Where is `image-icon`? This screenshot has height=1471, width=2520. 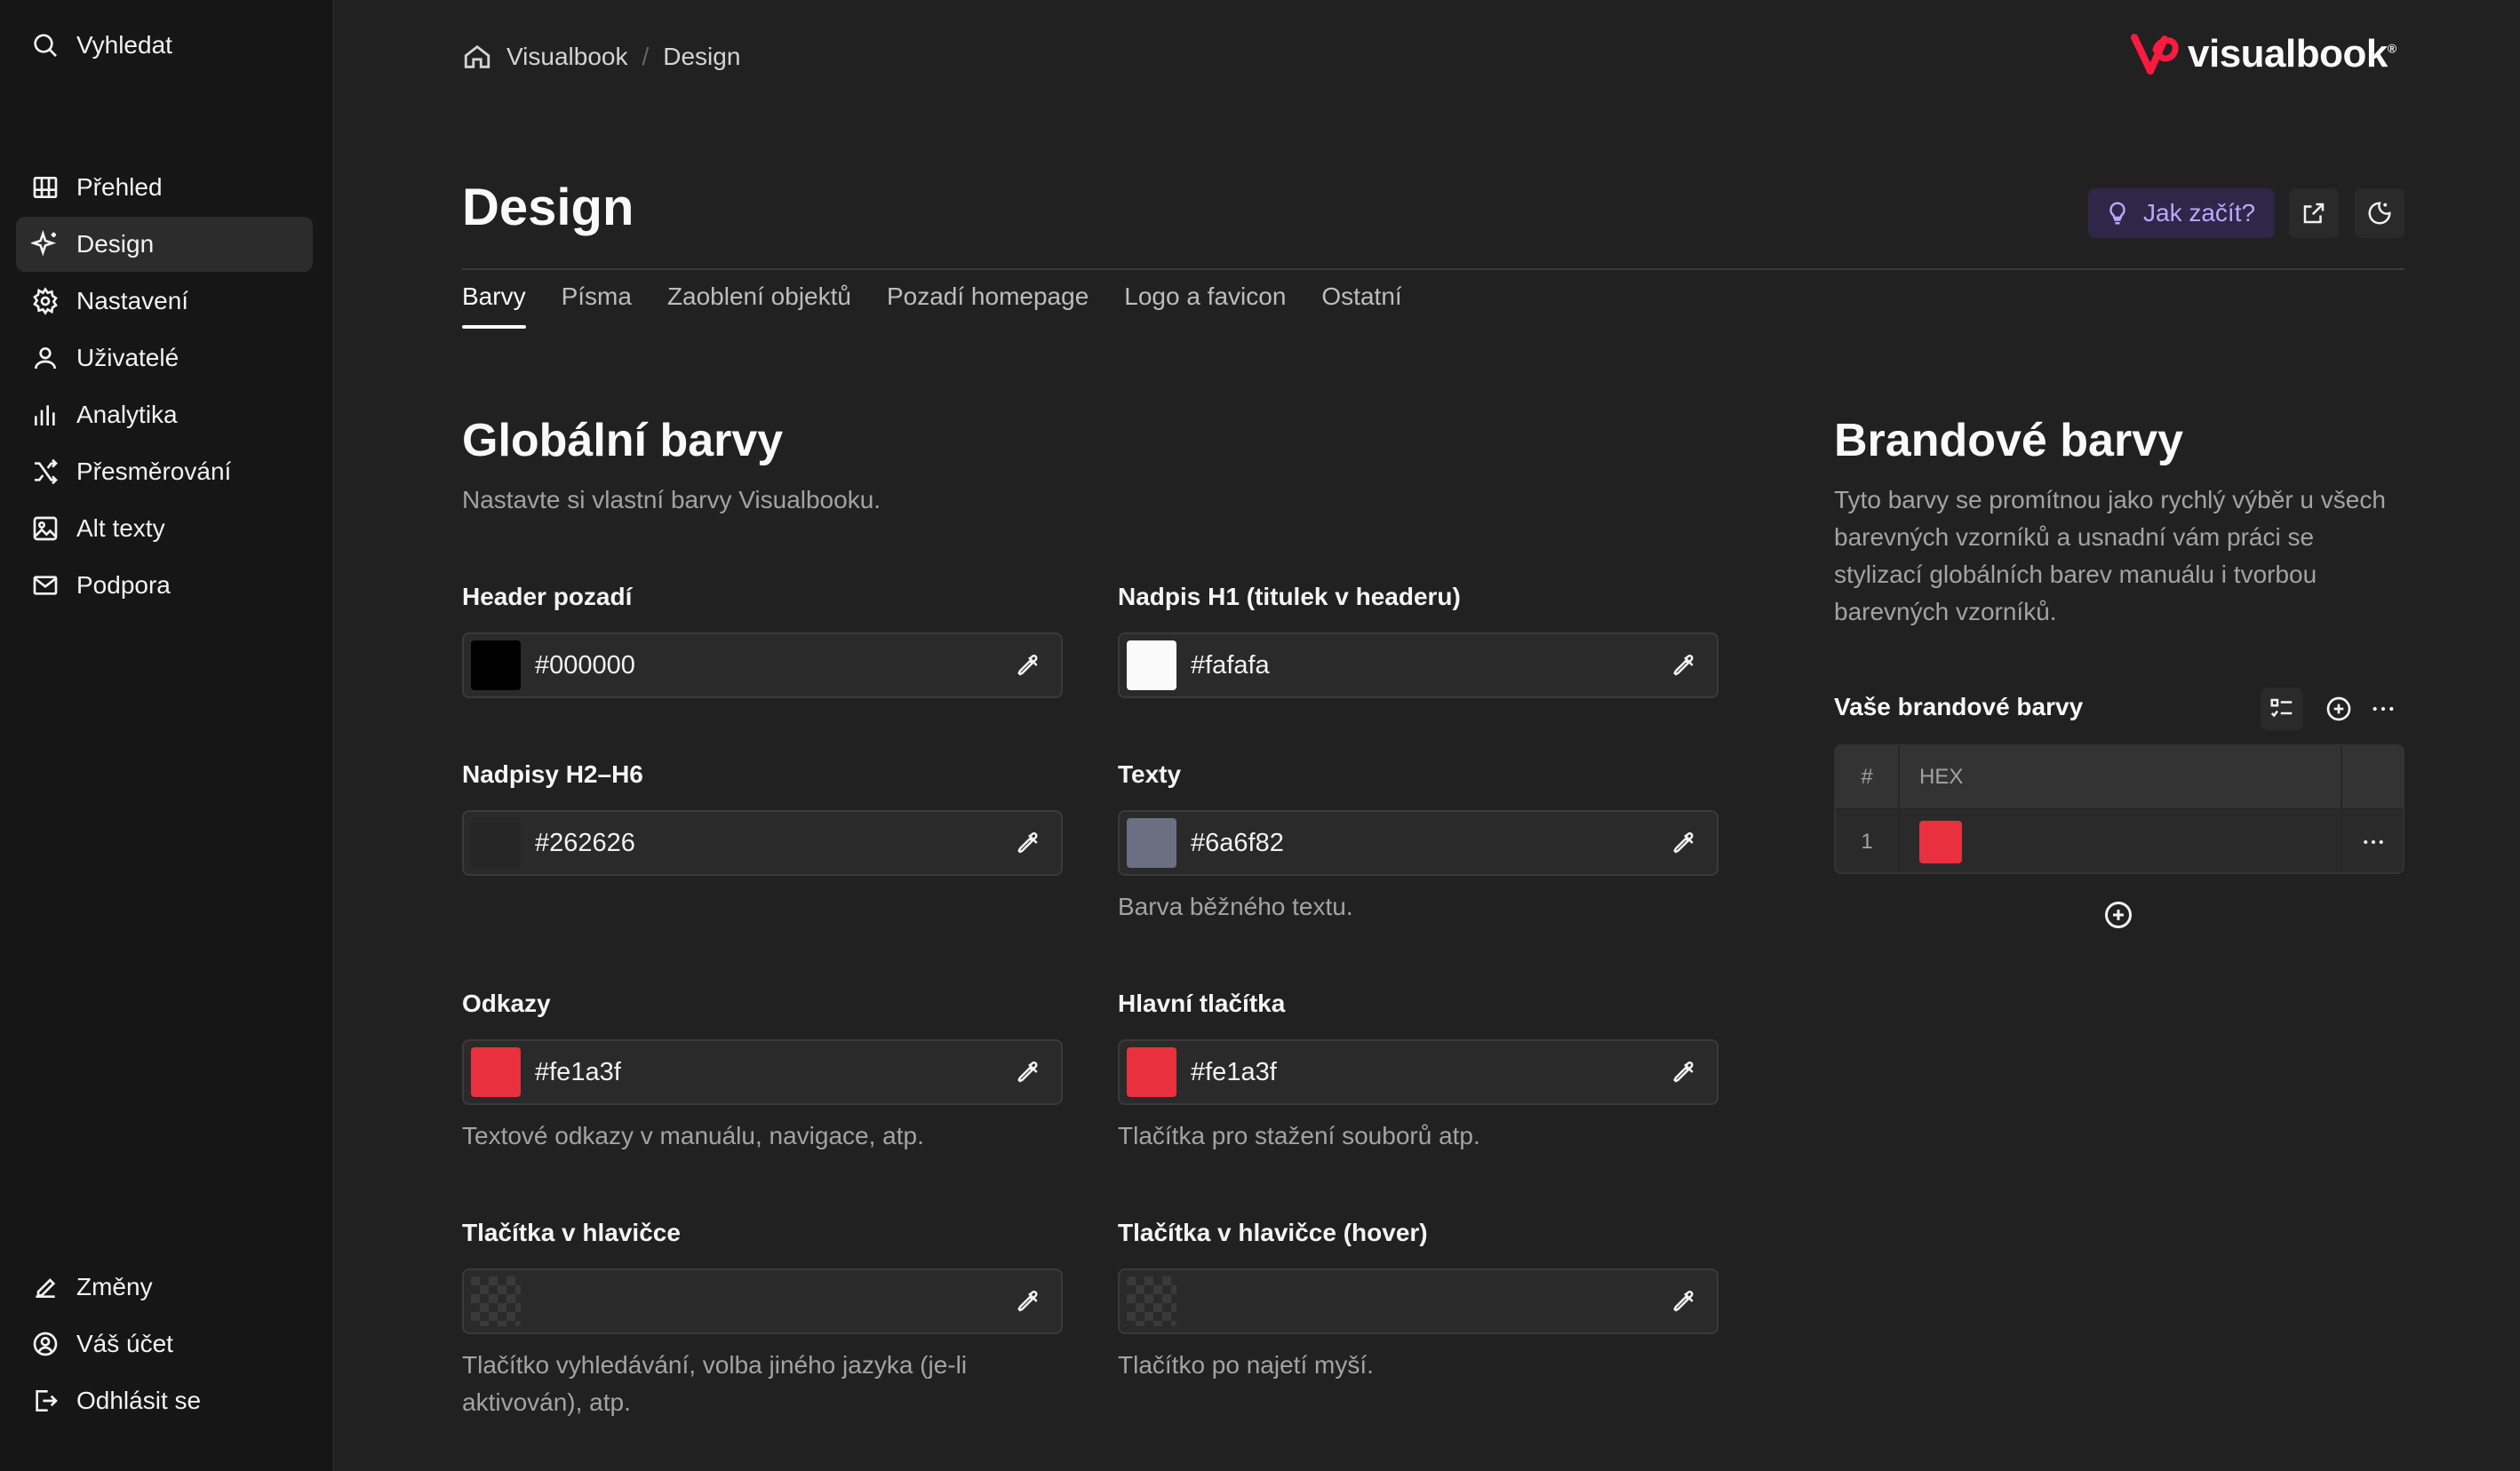
image-icon is located at coordinates (45, 528).